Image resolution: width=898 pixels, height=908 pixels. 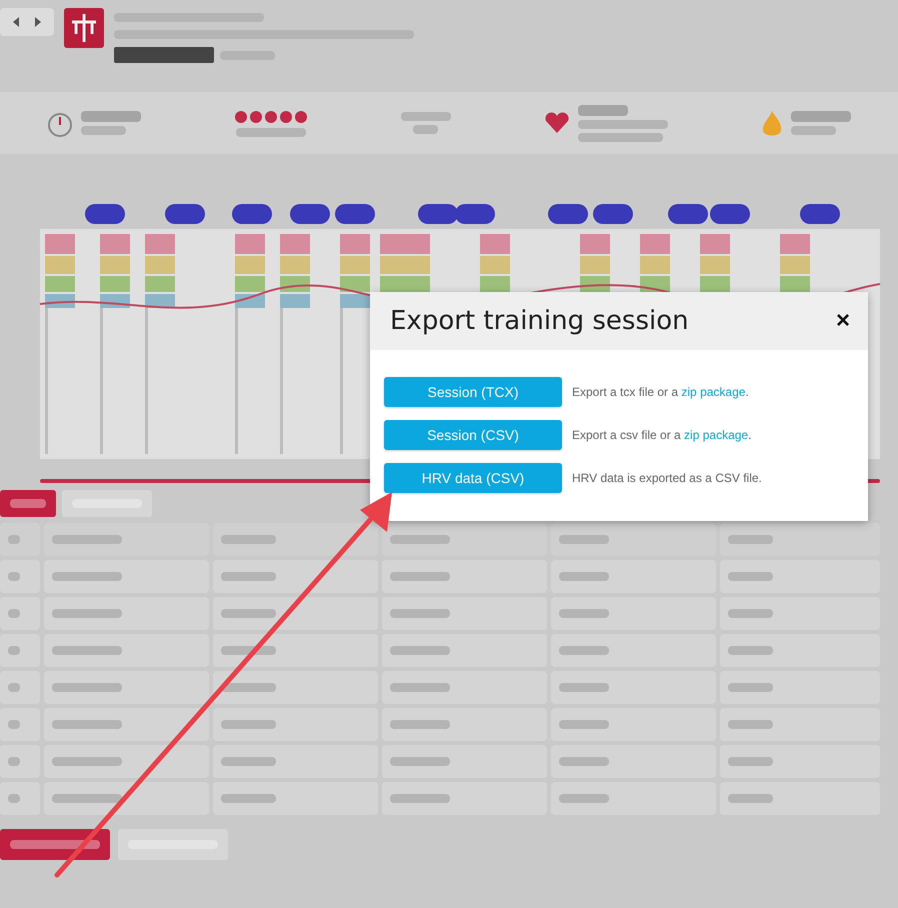 What do you see at coordinates (27, 22) in the screenshot?
I see `navigation-arrows` at bounding box center [27, 22].